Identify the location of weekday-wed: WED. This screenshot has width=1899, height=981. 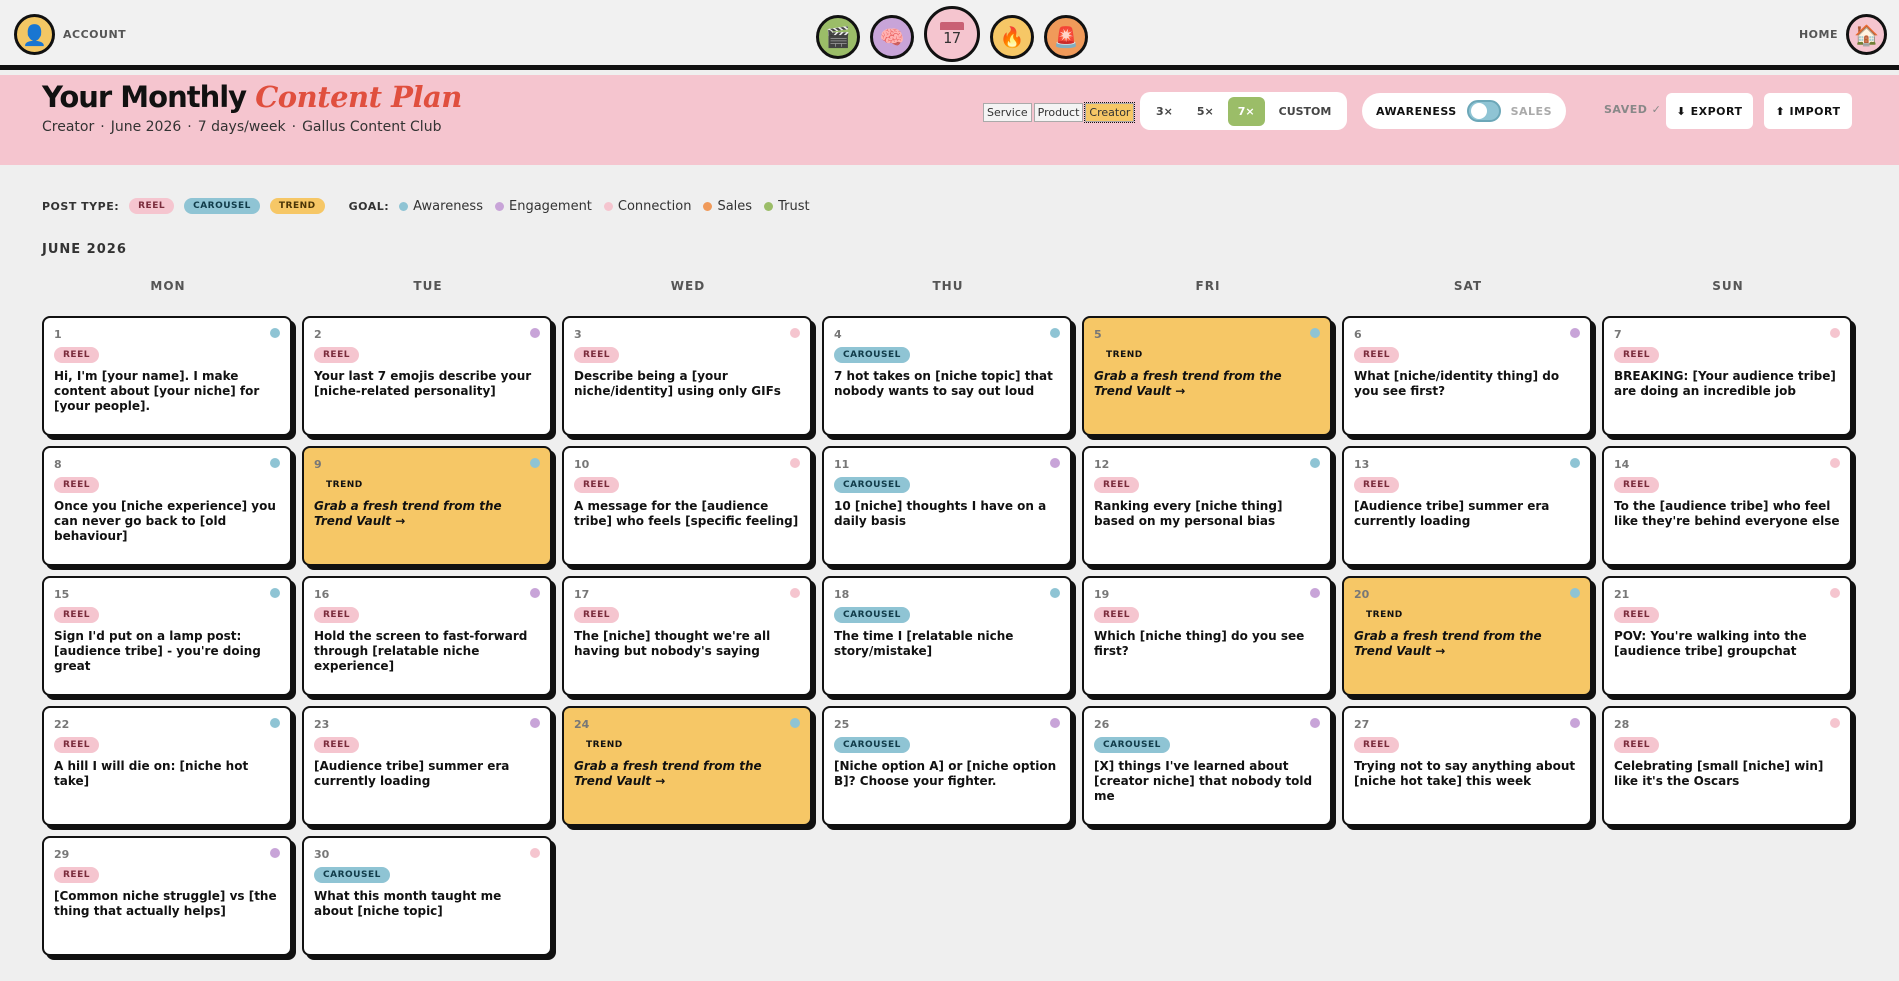
(688, 286).